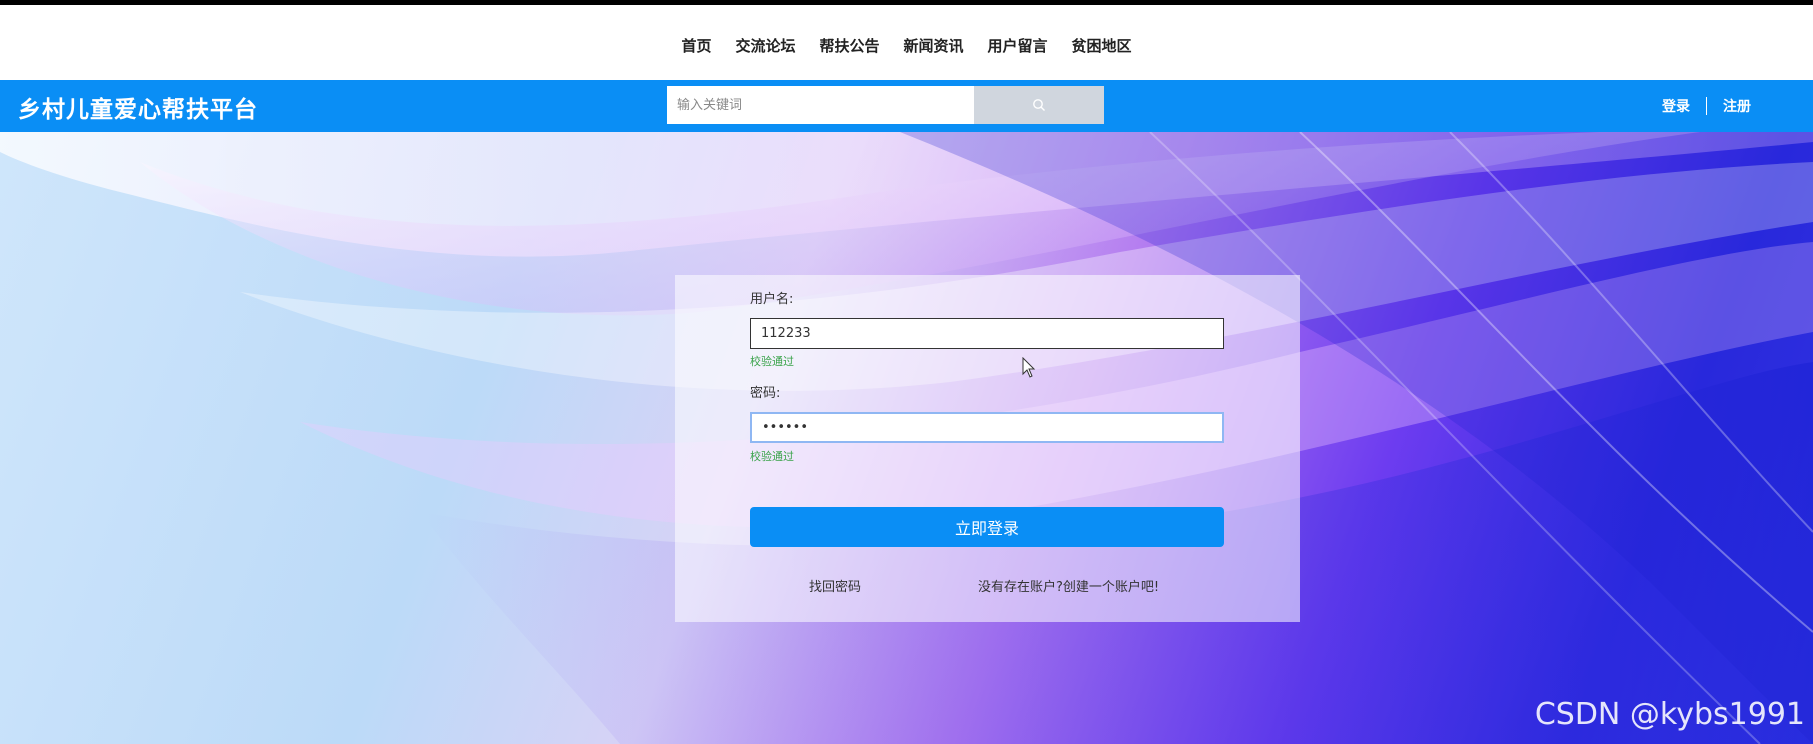 The width and height of the screenshot is (1813, 744). What do you see at coordinates (696, 45) in the screenshot?
I see `nav-item-home: 首页` at bounding box center [696, 45].